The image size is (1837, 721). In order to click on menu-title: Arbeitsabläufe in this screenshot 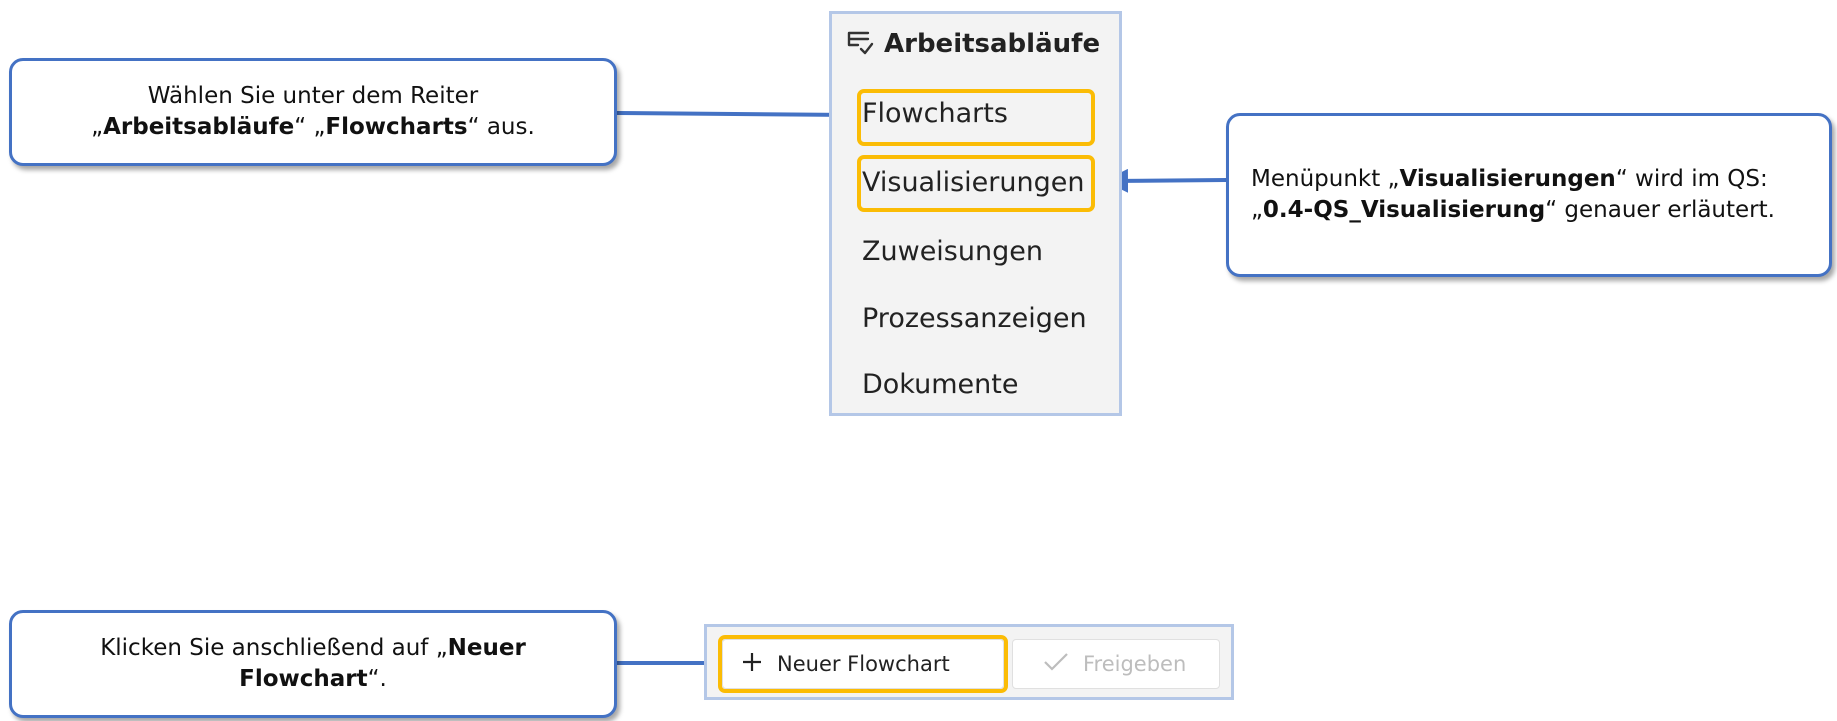, I will do `click(992, 44)`.